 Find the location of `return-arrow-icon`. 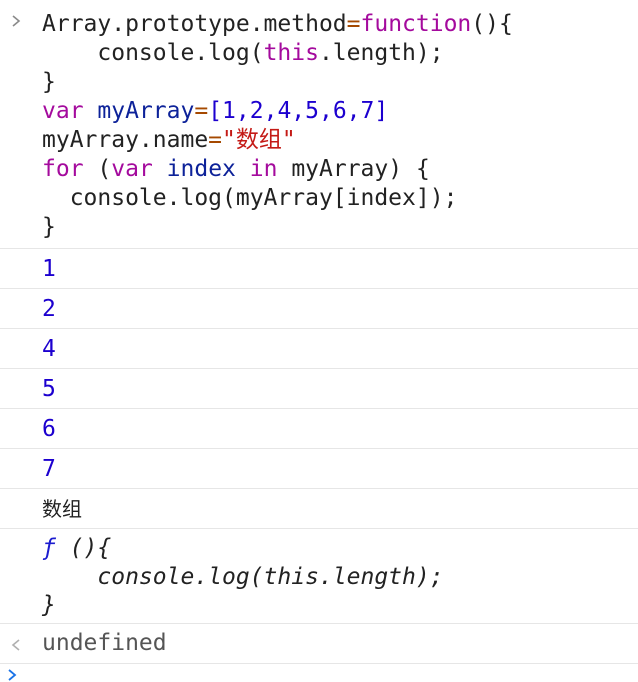

return-arrow-icon is located at coordinates (16, 646).